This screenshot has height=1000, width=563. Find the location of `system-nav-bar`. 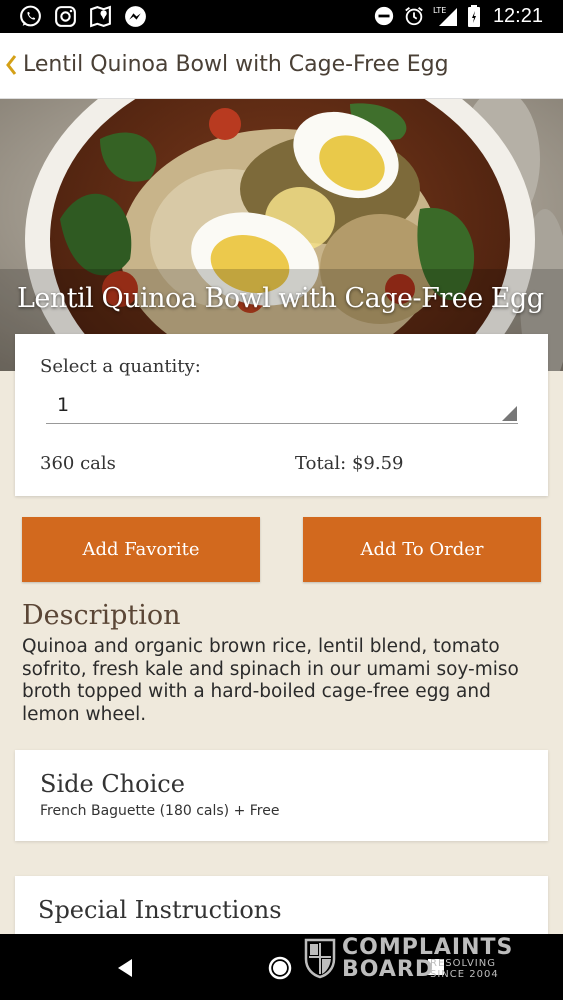

system-nav-bar is located at coordinates (281, 967).